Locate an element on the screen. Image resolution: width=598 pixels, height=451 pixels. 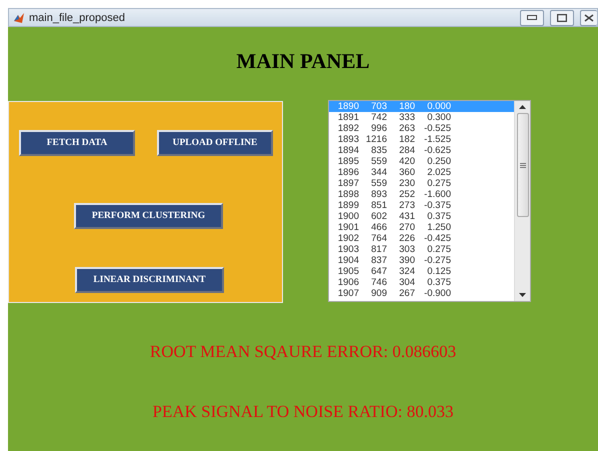
minimize-button is located at coordinates (532, 18).